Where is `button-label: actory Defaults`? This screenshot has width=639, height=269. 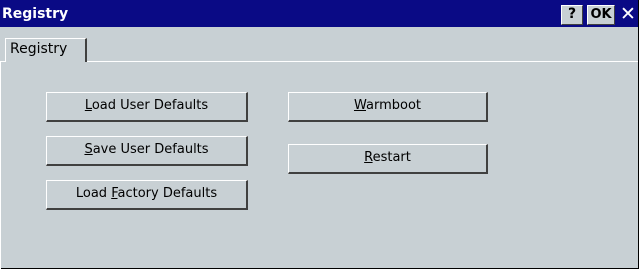 button-label: actory Defaults is located at coordinates (167, 193).